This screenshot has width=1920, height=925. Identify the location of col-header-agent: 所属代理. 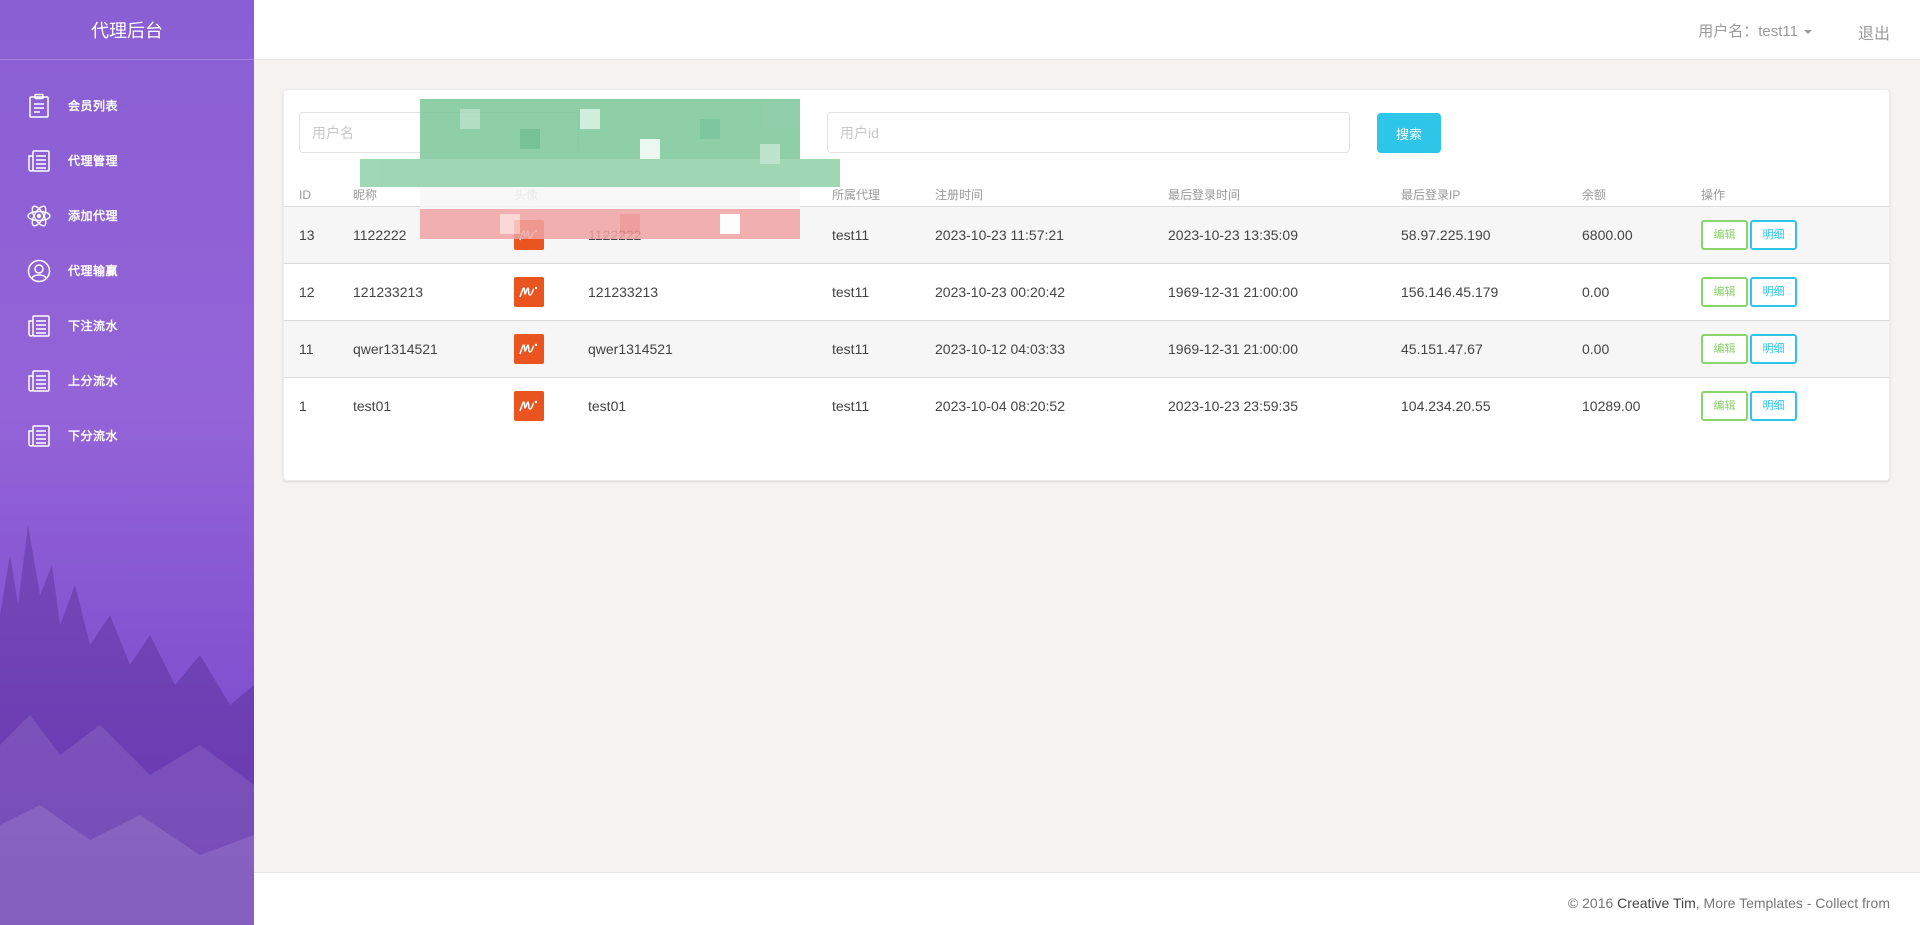
(868, 192).